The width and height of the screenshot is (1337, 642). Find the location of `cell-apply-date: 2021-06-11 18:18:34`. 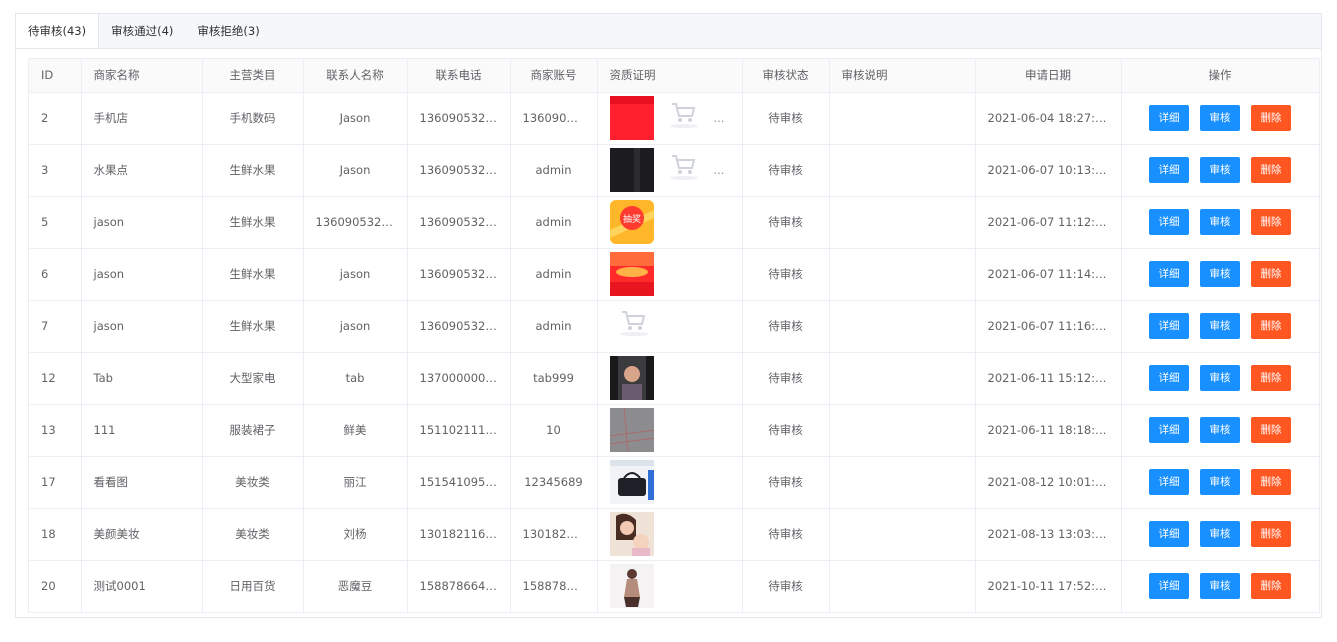

cell-apply-date: 2021-06-11 18:18:34 is located at coordinates (1048, 430).